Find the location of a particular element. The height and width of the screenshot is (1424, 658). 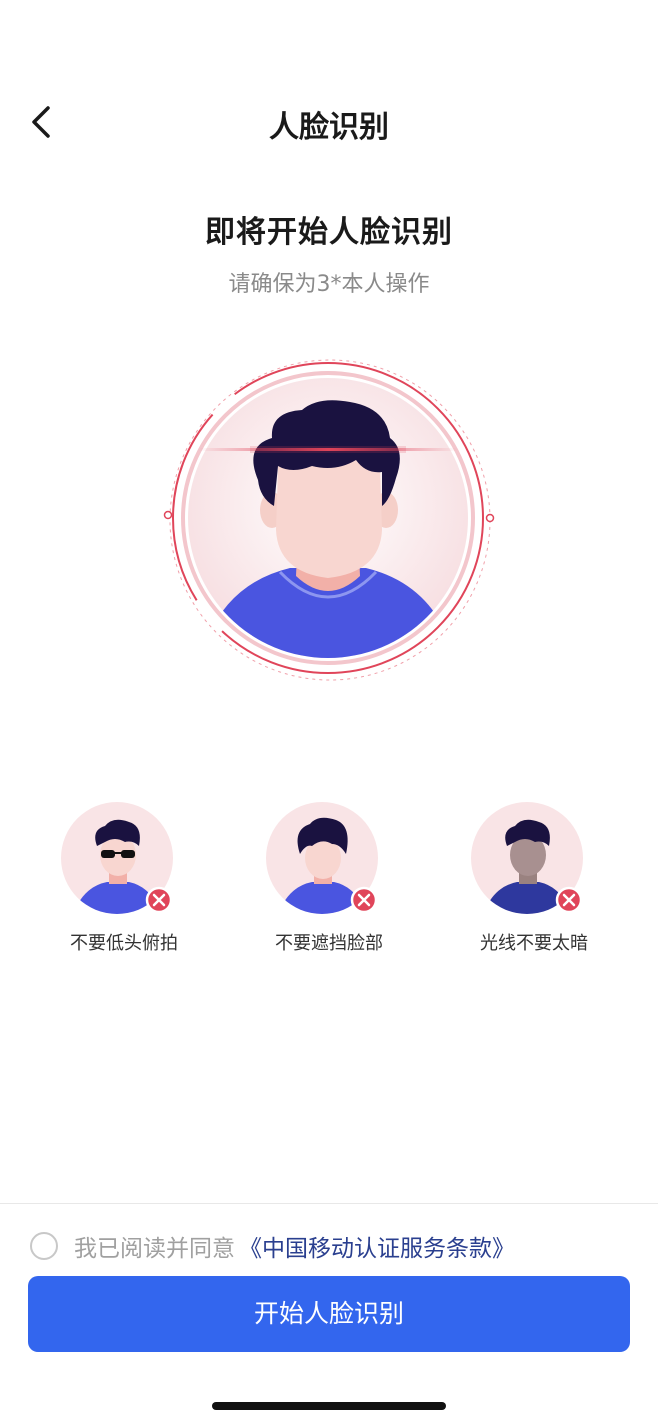

tip-label: 光线不要太暗 is located at coordinates (534, 943).